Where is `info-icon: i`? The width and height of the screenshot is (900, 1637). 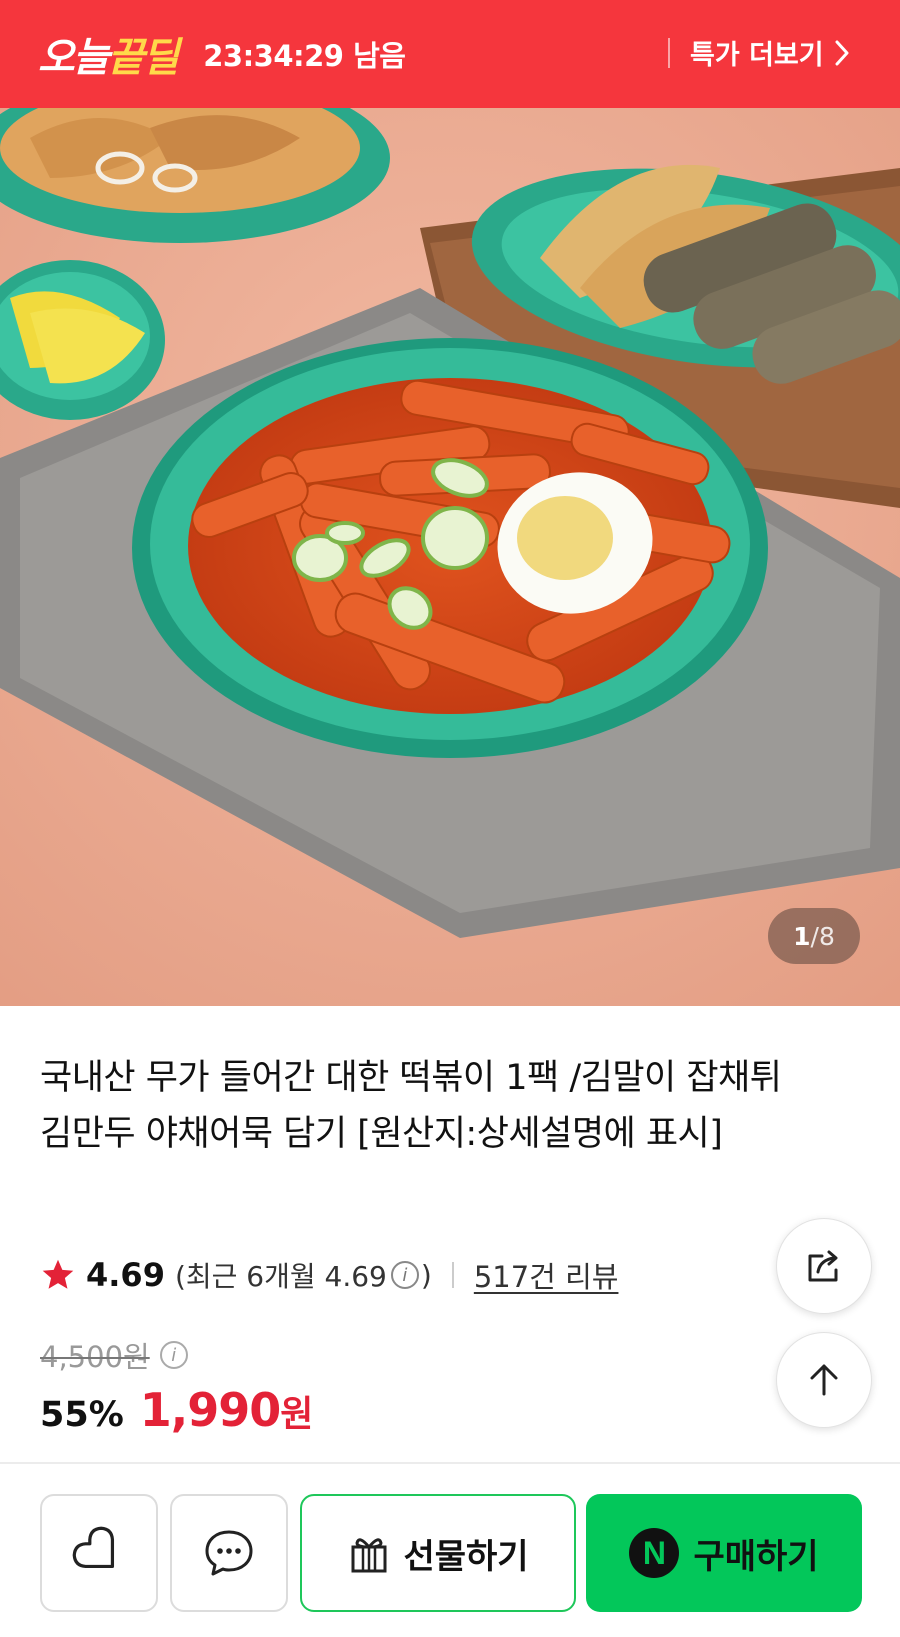 info-icon: i is located at coordinates (404, 1275).